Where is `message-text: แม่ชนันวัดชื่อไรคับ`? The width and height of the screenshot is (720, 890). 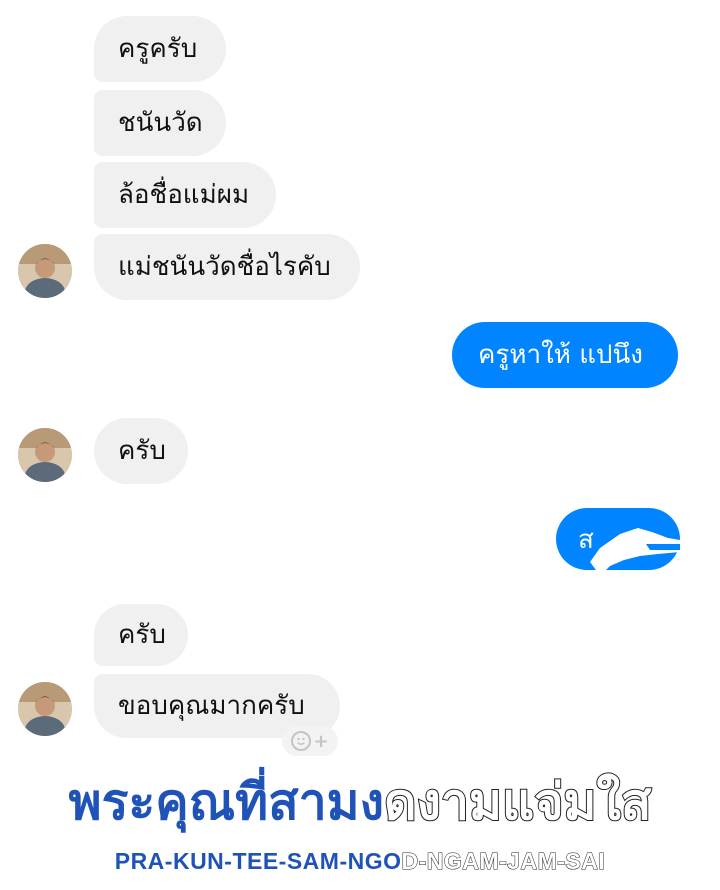 message-text: แม่ชนันวัดชื่อไรคับ is located at coordinates (224, 267).